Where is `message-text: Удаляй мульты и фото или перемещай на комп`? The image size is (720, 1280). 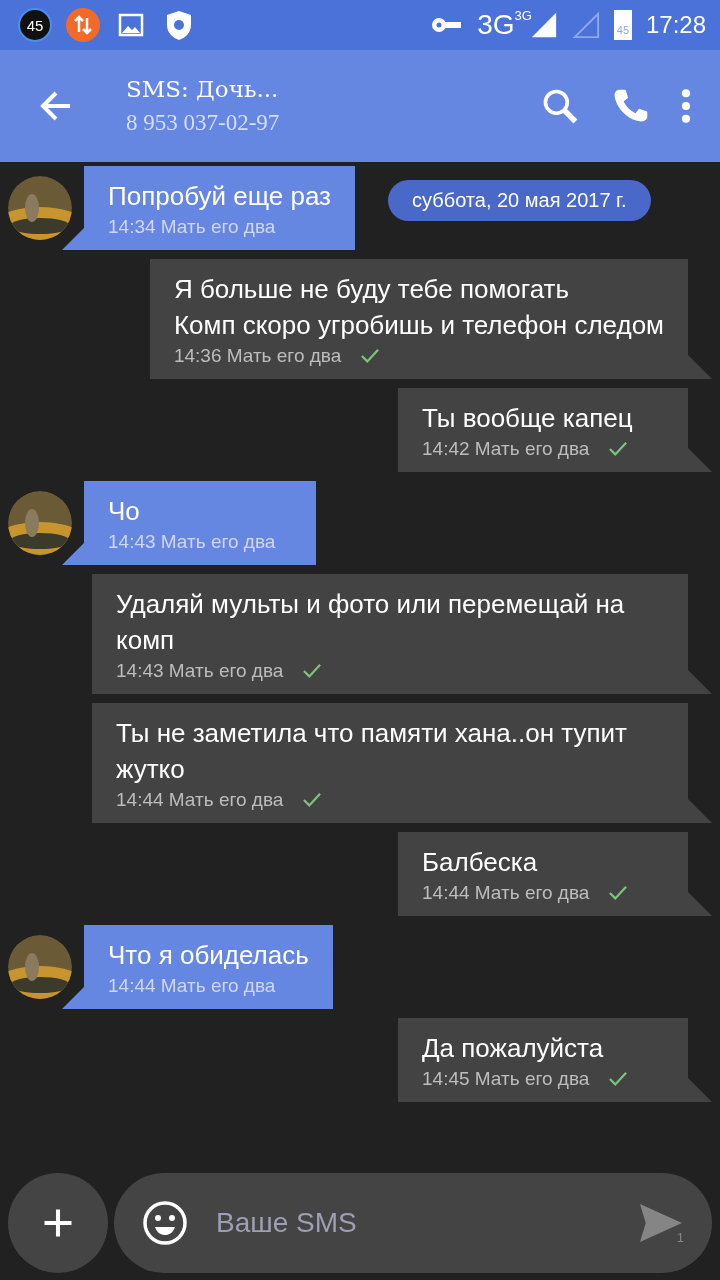 message-text: Удаляй мульты и фото или перемещай на комп is located at coordinates (371, 622).